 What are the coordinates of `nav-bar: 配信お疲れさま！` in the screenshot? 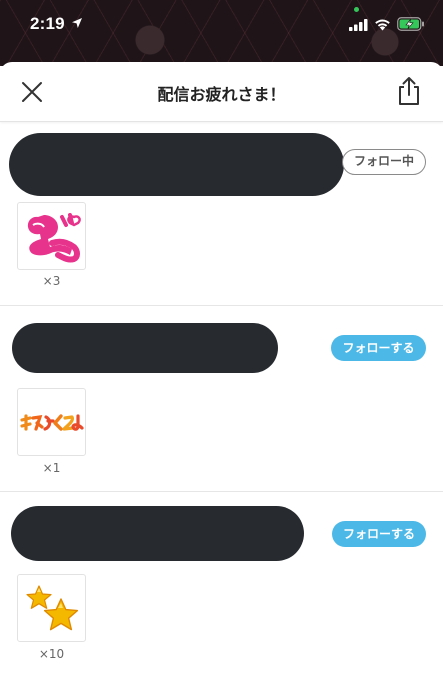 It's located at (221, 92).